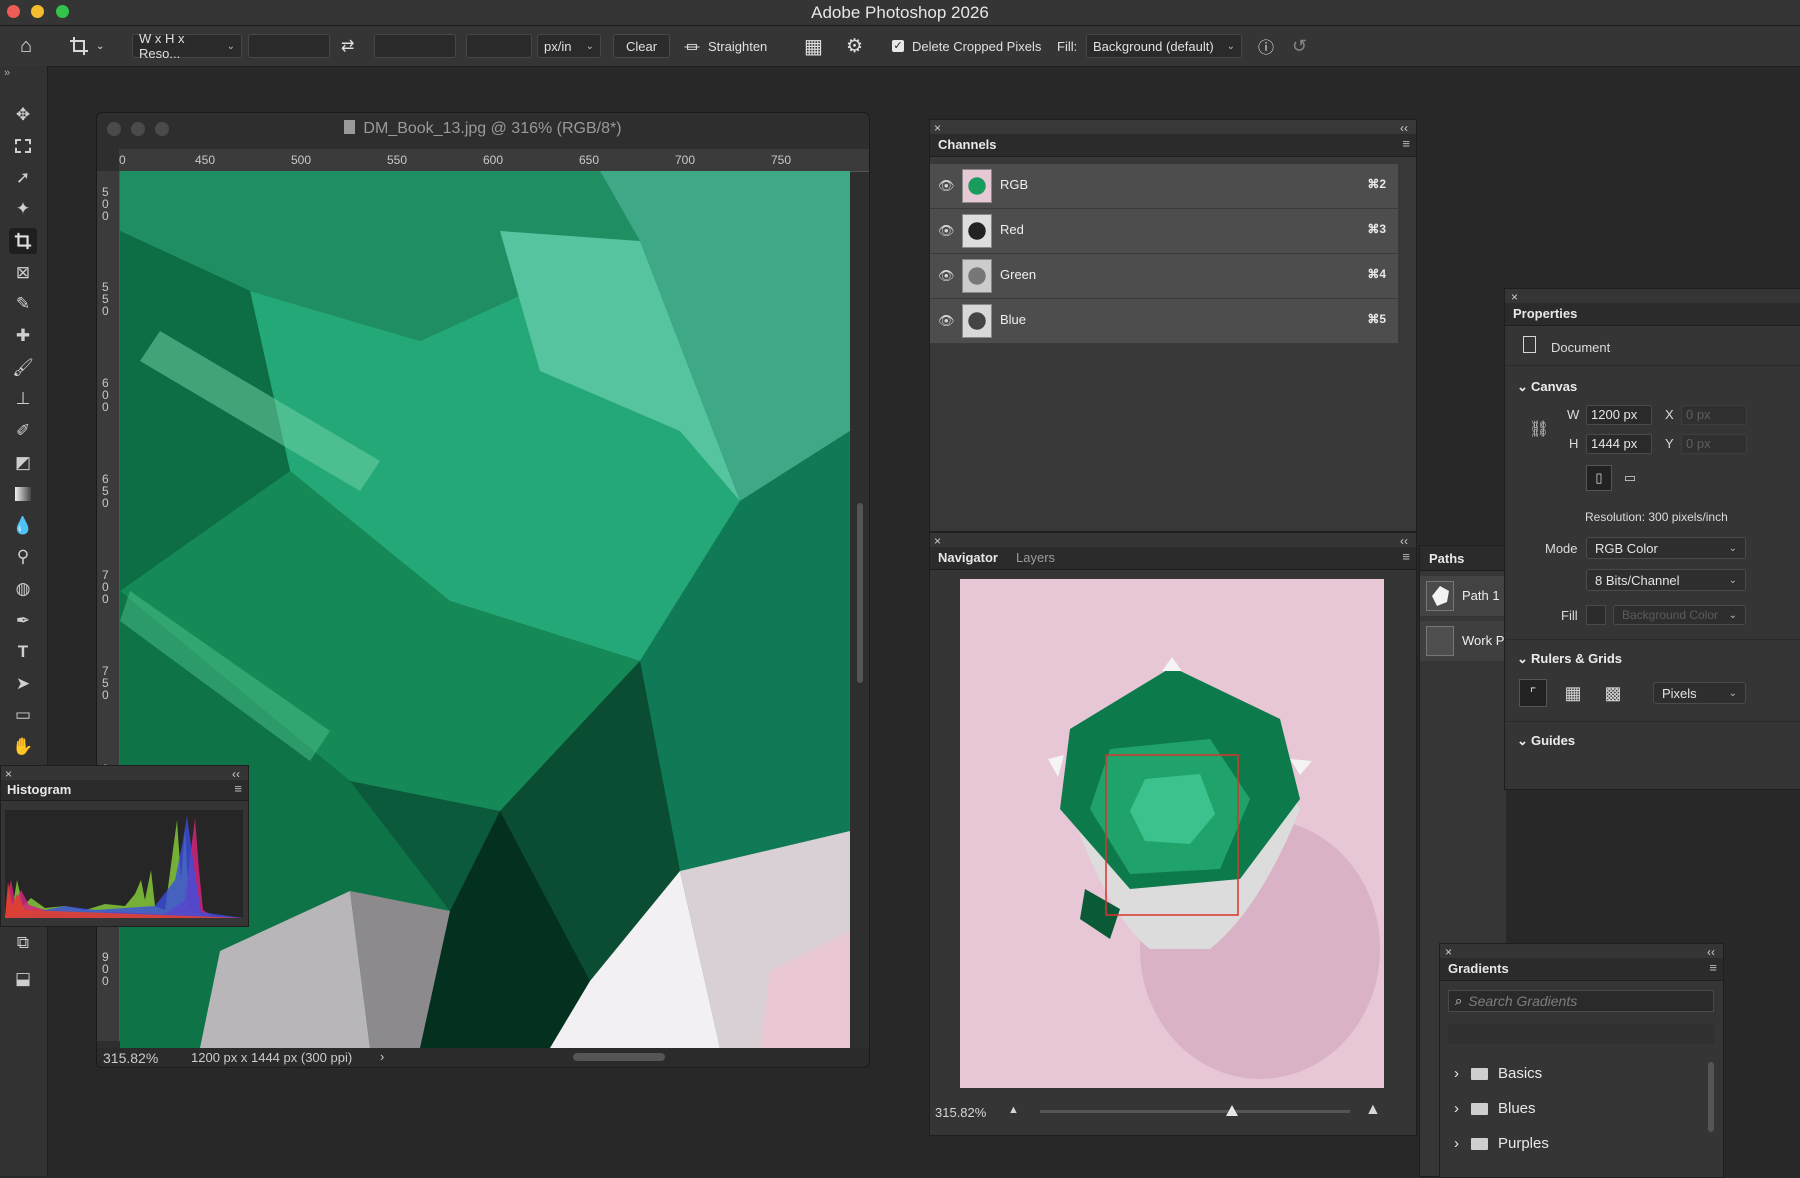 Image resolution: width=1800 pixels, height=1178 pixels. Describe the element at coordinates (1164, 276) in the screenshot. I see `channel-row: 👁 Green ⌘4` at that location.